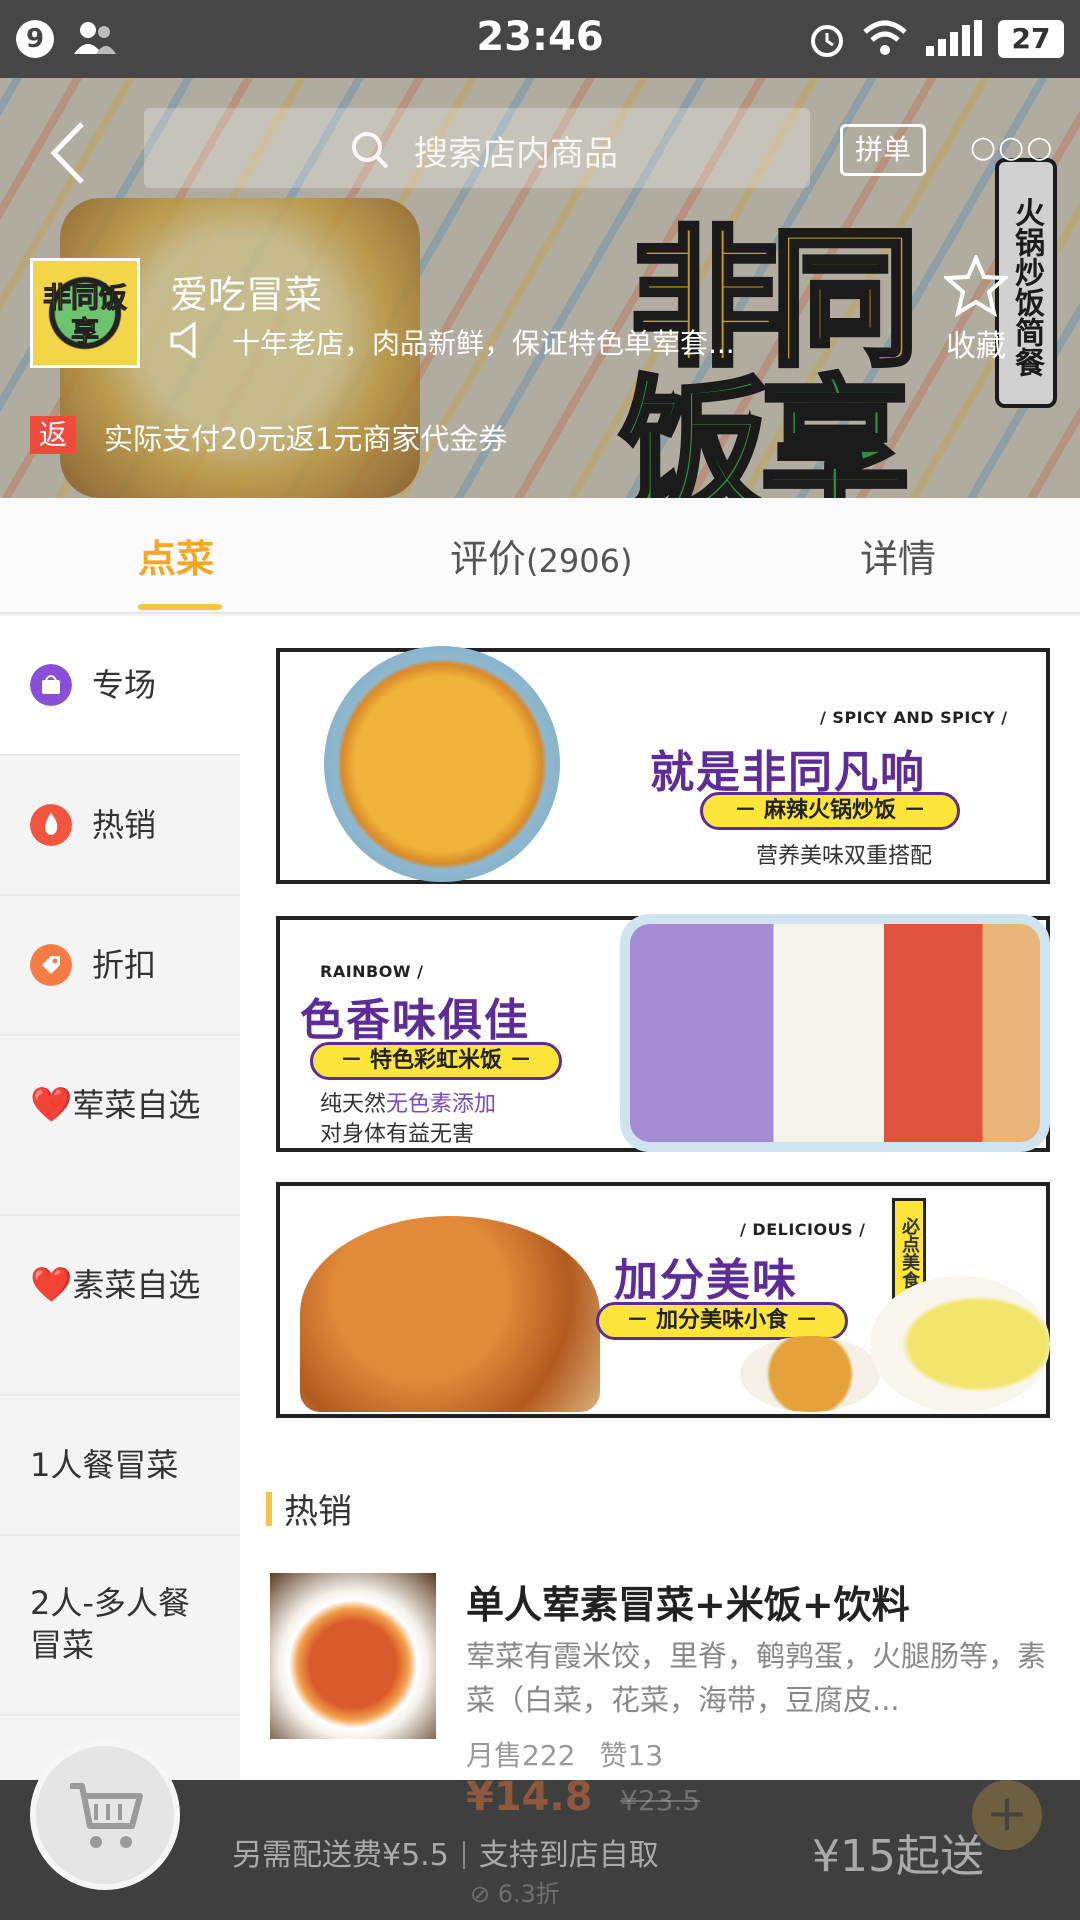  What do you see at coordinates (883, 150) in the screenshot?
I see `group-order-button: 拼单` at bounding box center [883, 150].